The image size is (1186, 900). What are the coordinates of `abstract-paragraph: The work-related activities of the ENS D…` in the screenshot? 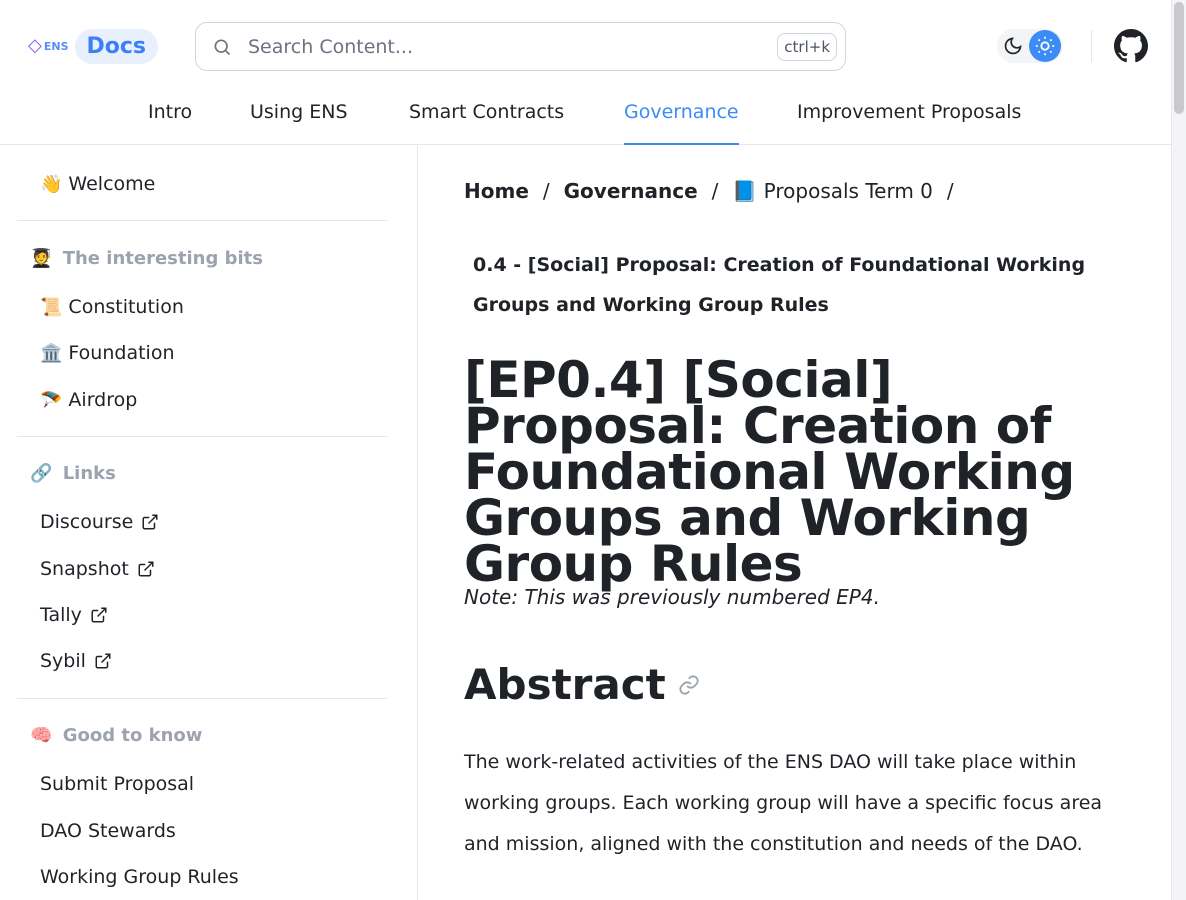 It's located at (783, 803).